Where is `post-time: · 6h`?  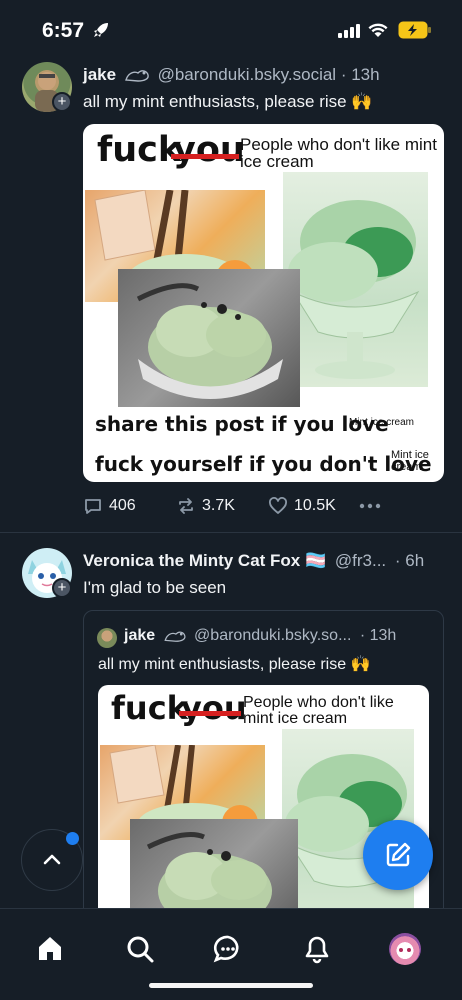 post-time: · 6h is located at coordinates (409, 560).